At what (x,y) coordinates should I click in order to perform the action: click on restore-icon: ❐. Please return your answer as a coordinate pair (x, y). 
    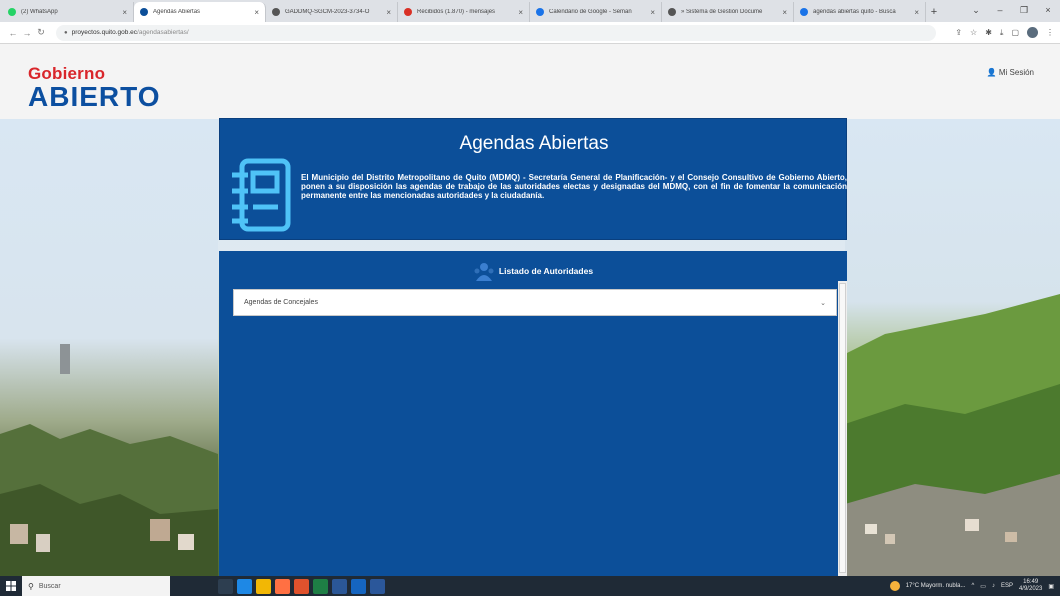
    Looking at the image, I should click on (1024, 10).